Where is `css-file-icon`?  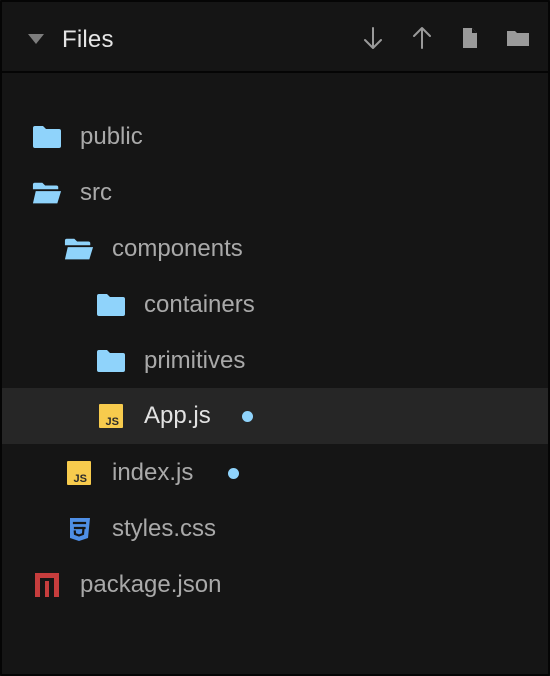 css-file-icon is located at coordinates (79, 529).